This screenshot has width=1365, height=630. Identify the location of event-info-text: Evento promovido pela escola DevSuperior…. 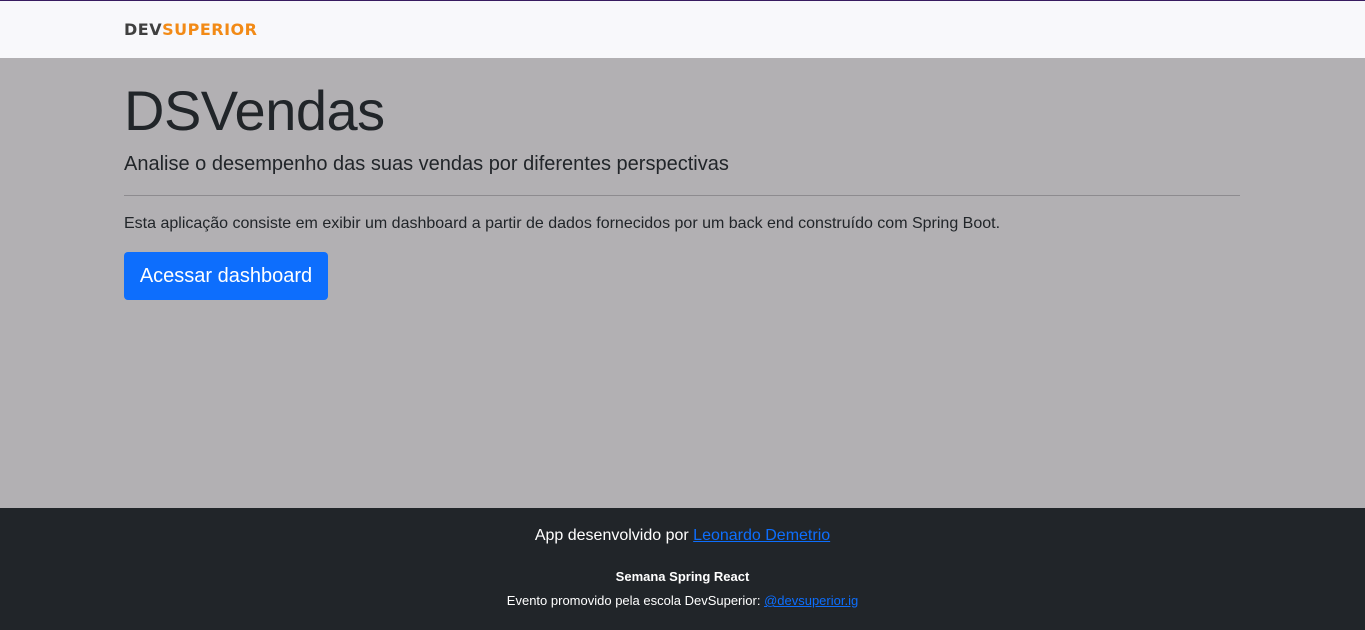
(635, 600).